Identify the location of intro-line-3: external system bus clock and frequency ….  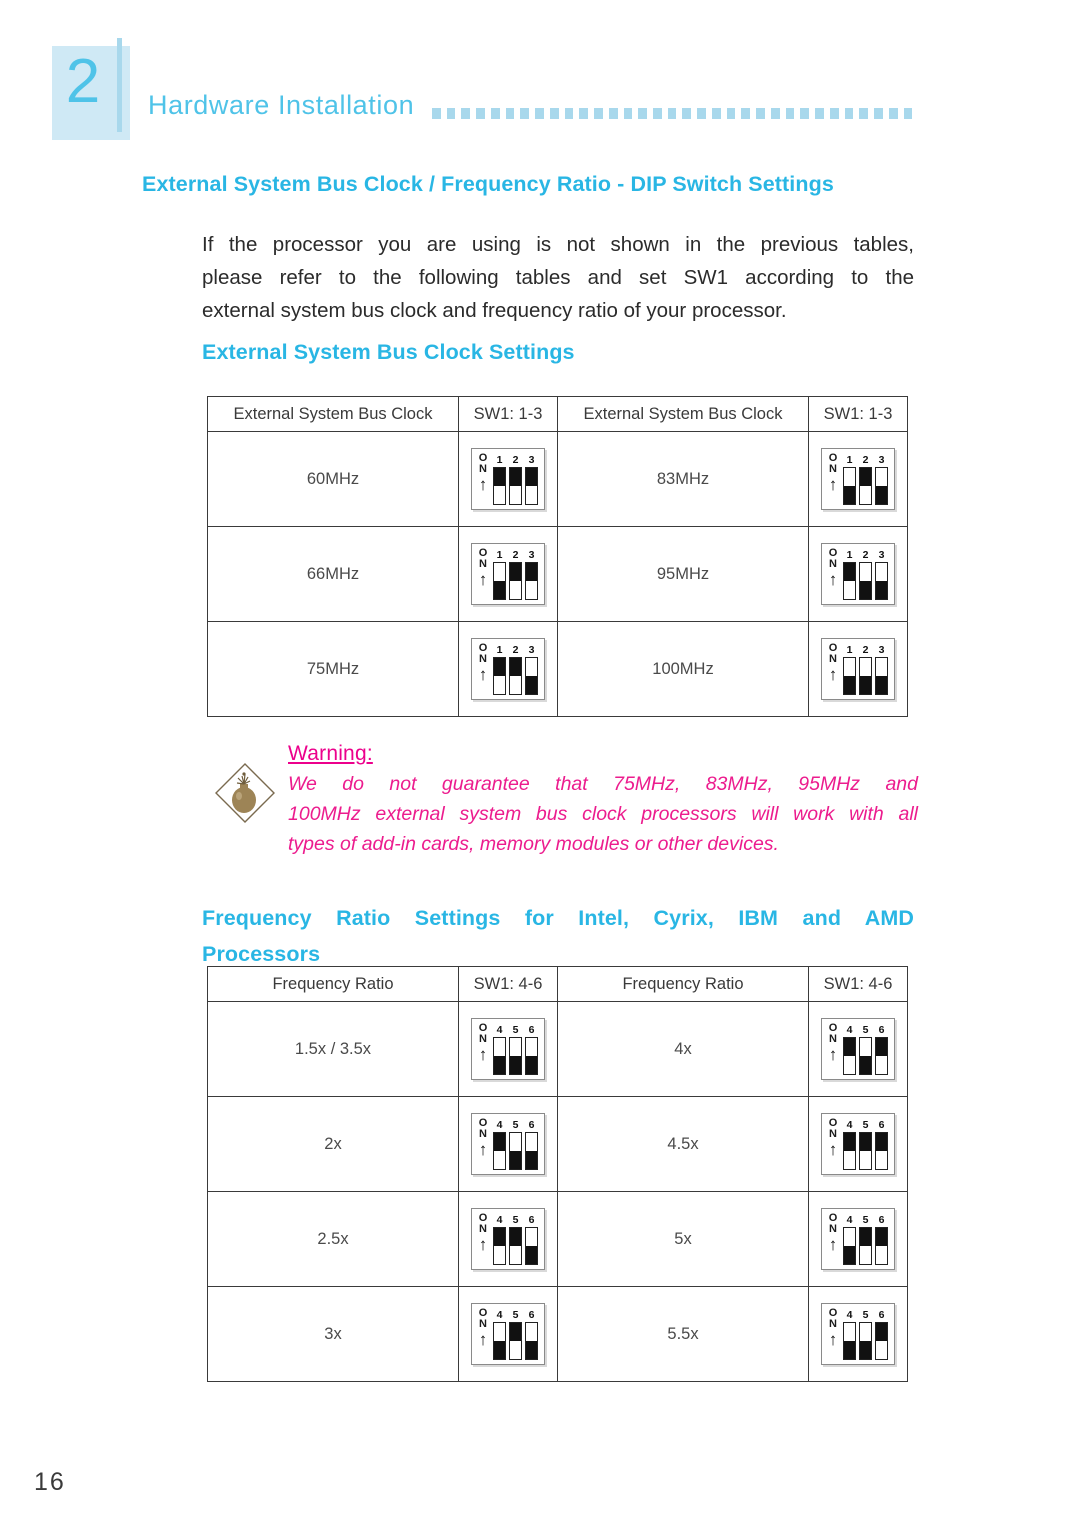
(494, 310).